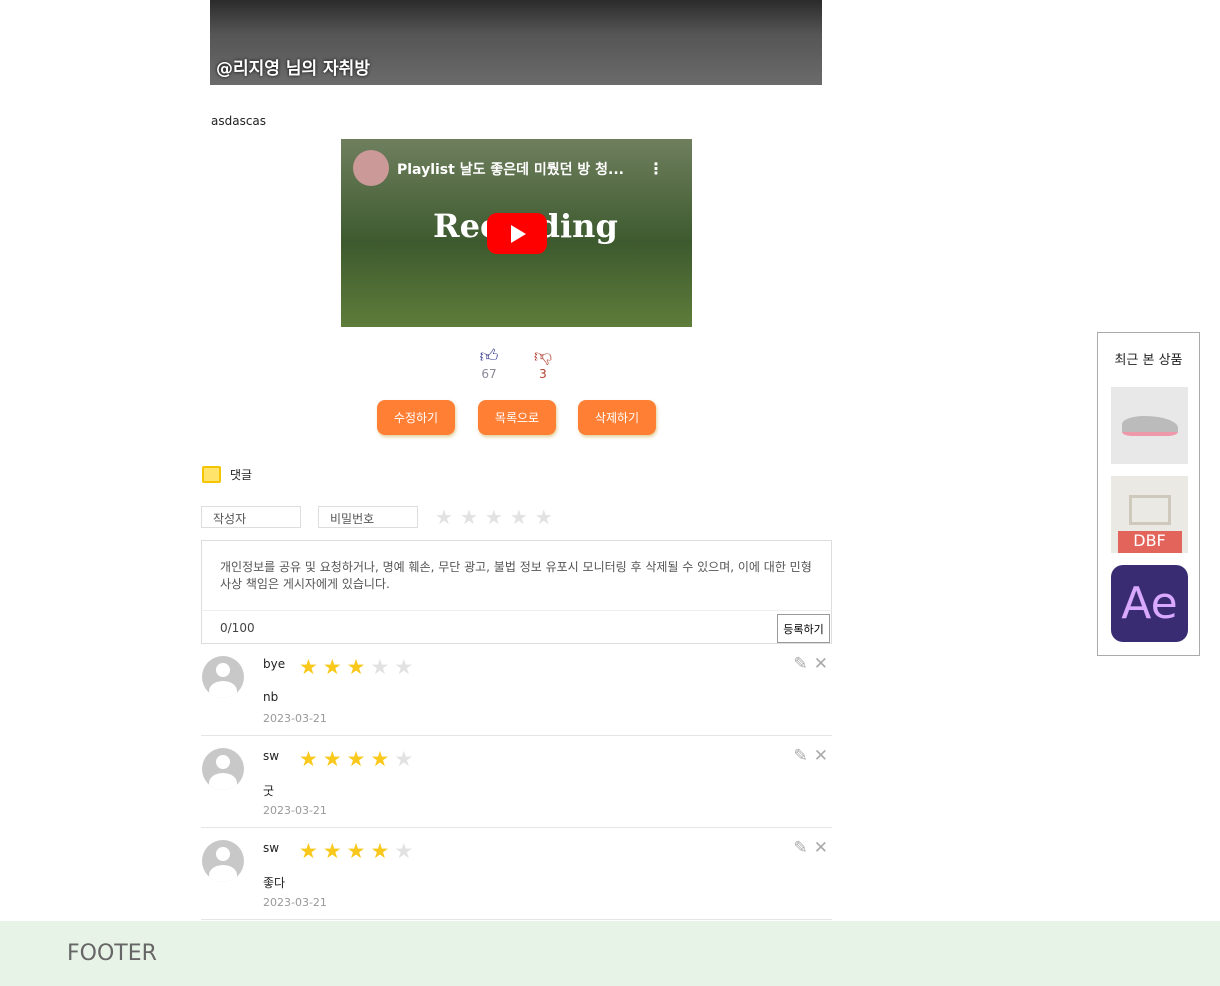 This screenshot has width=1220, height=986. What do you see at coordinates (803, 628) in the screenshot?
I see `submit-comment-button: 등록하기` at bounding box center [803, 628].